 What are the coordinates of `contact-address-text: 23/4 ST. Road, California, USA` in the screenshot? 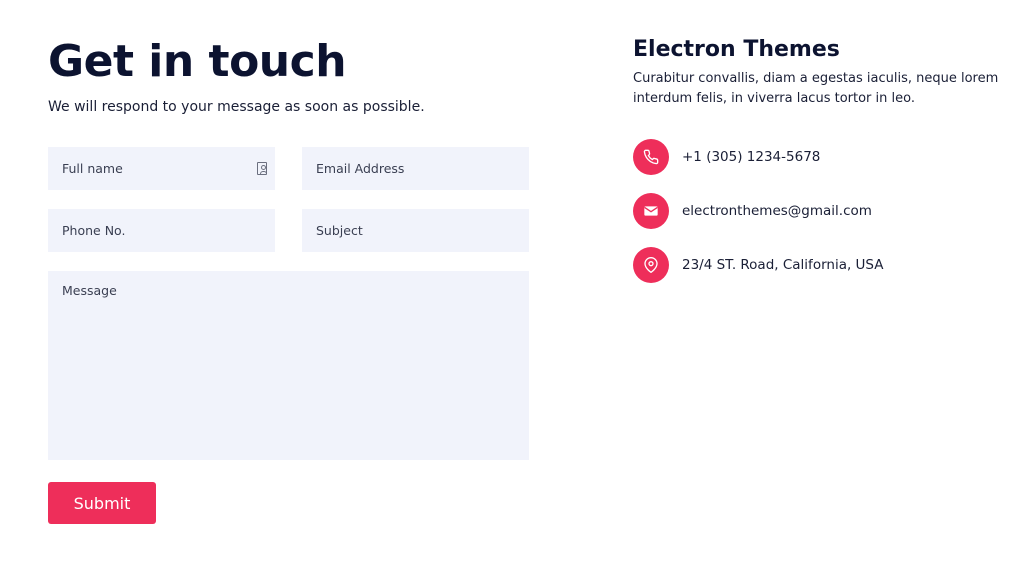 It's located at (783, 265).